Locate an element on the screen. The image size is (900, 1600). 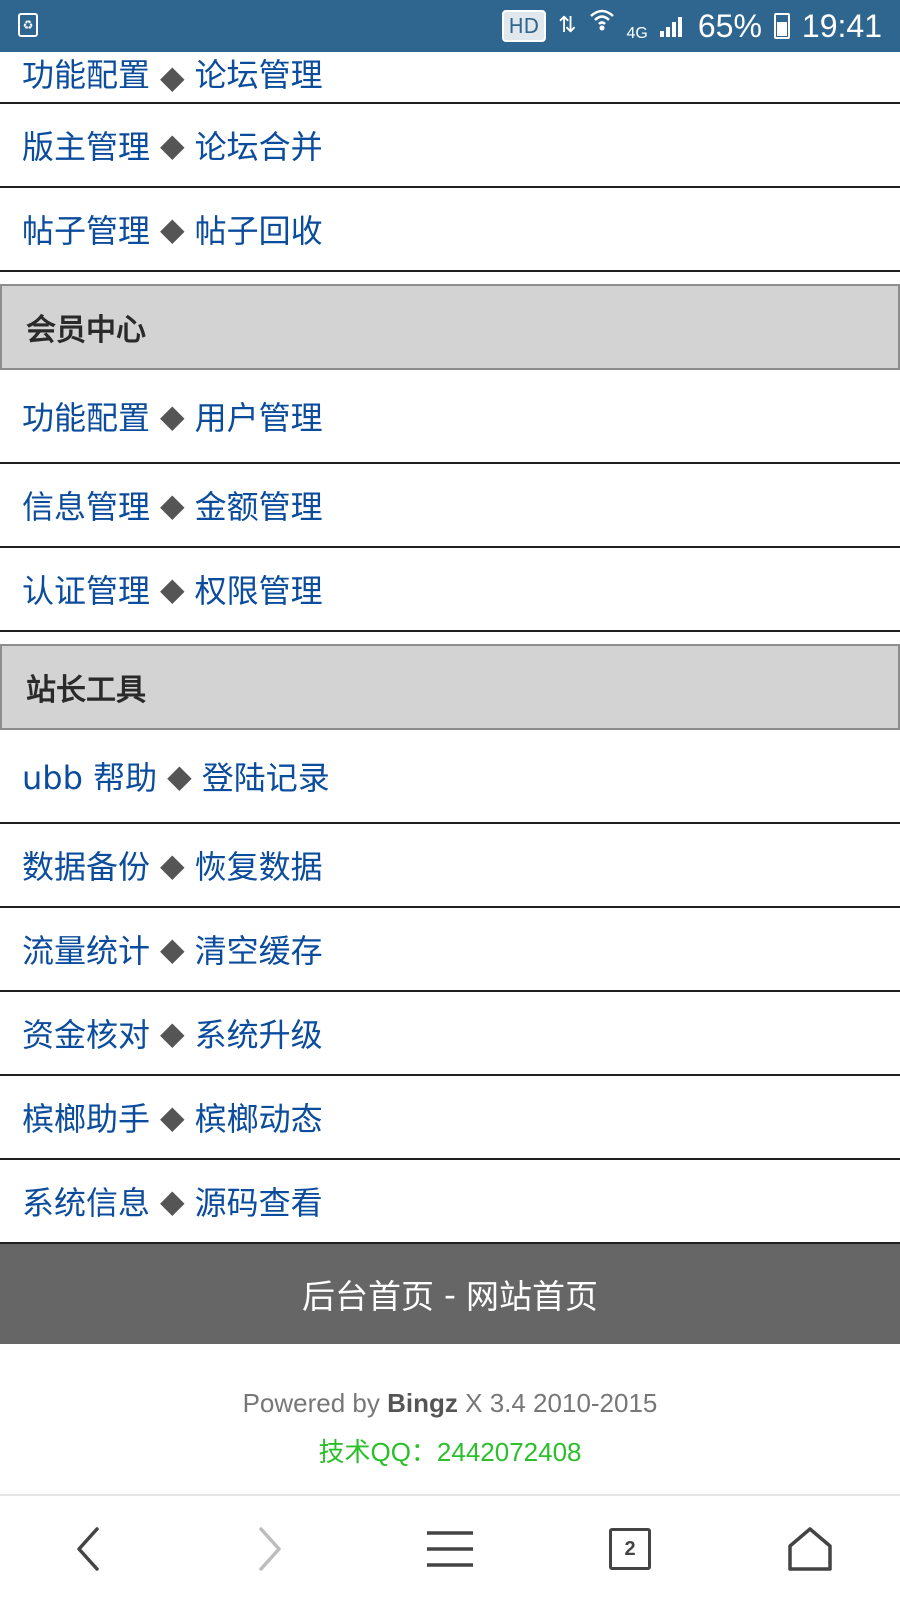
powered-suffix: X 3.4 2010-2015 is located at coordinates (561, 1403).